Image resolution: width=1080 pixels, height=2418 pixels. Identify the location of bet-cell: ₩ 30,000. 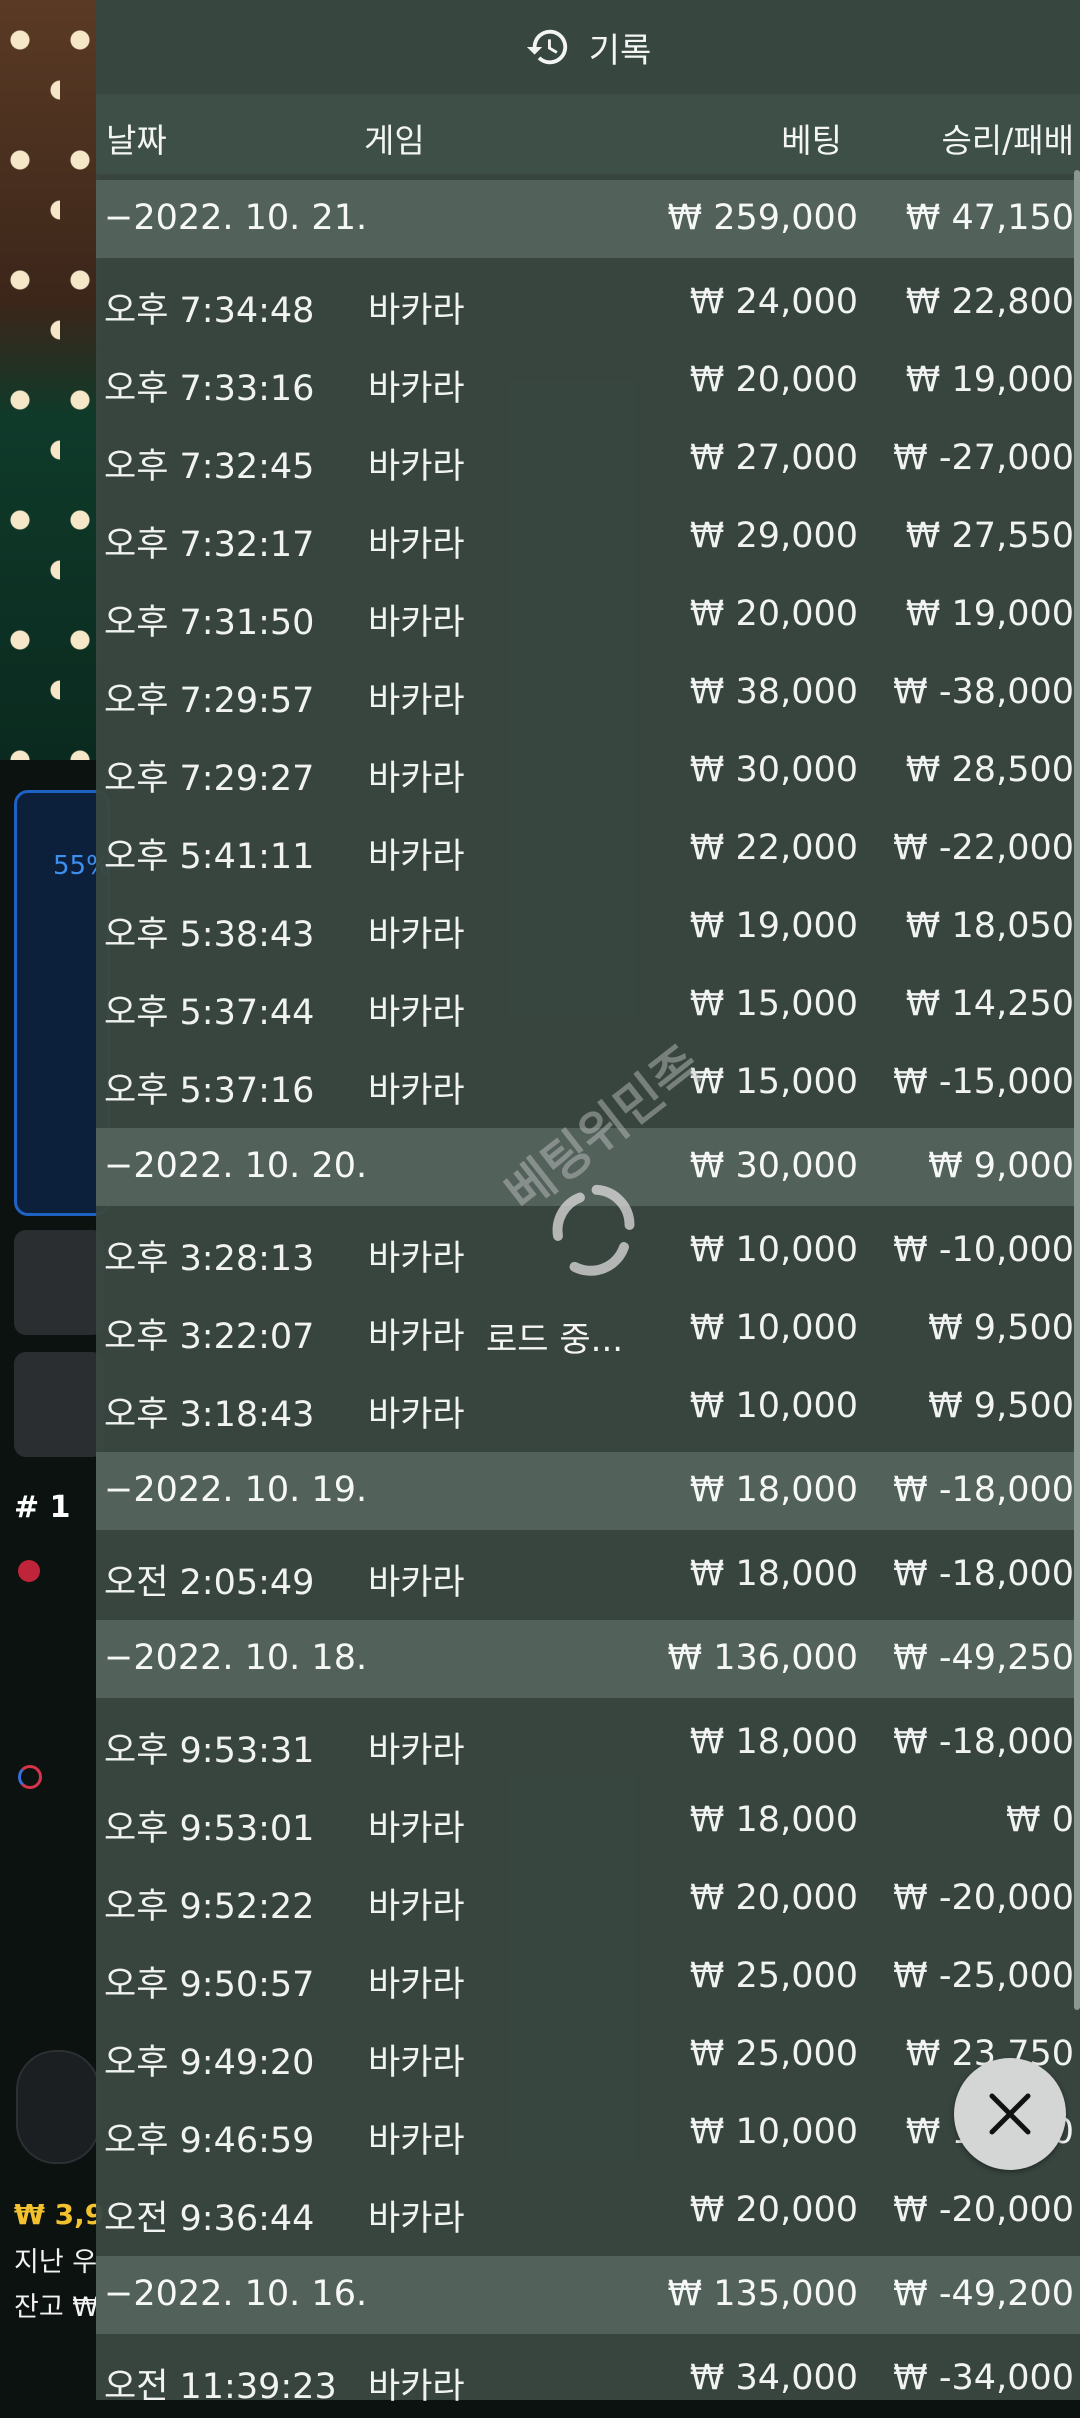
(773, 770).